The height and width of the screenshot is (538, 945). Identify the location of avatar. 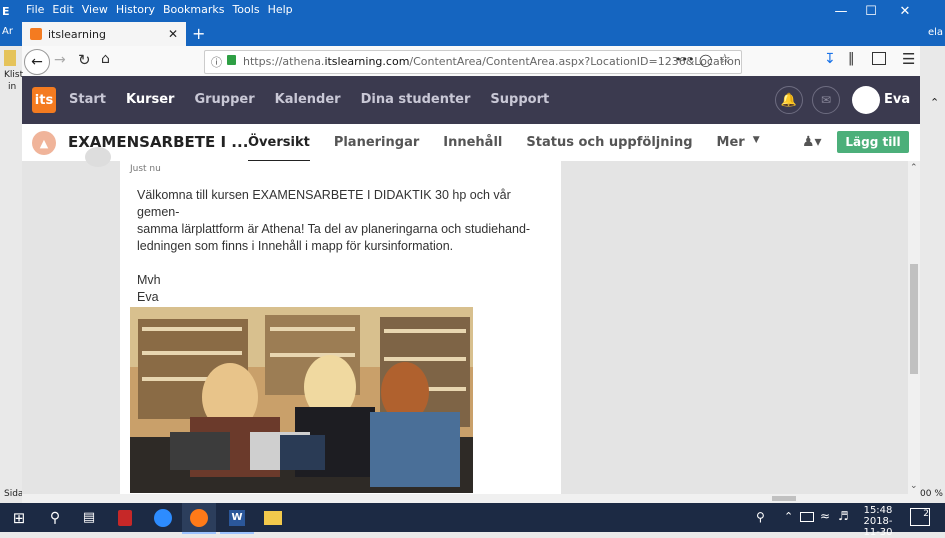
(866, 100).